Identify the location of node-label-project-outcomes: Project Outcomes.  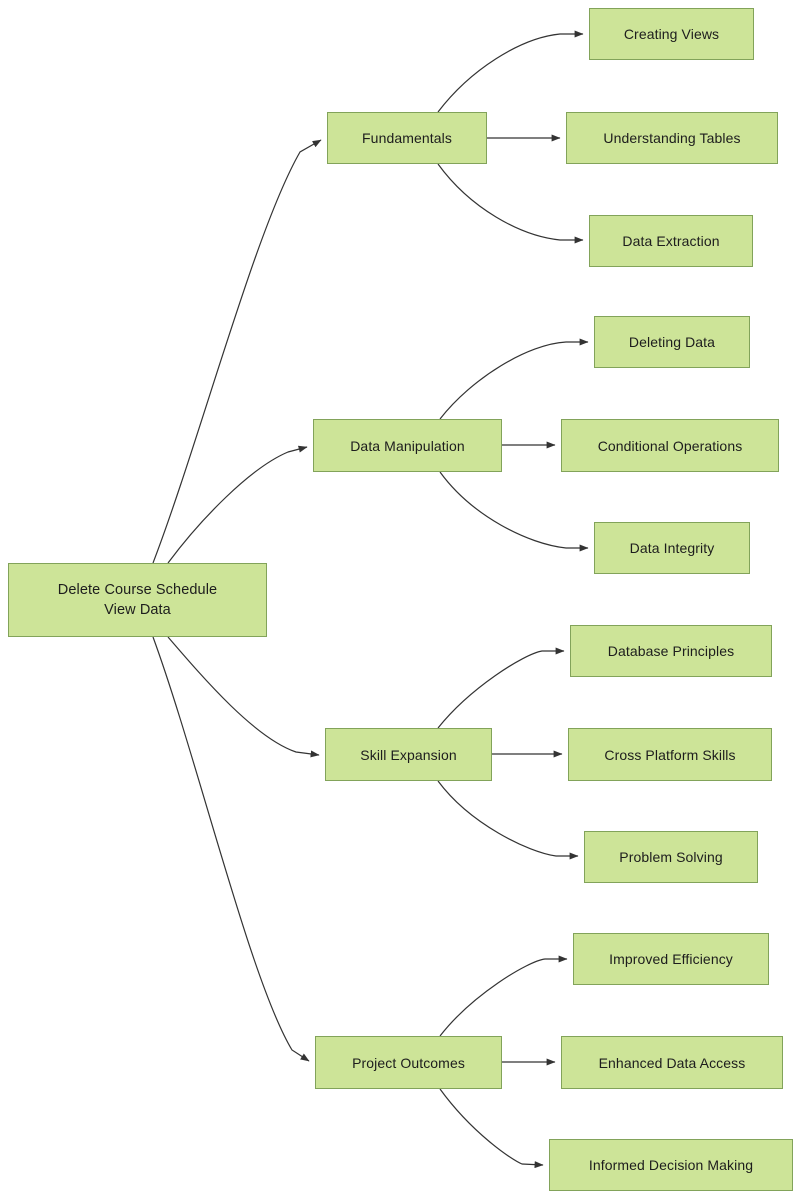
(408, 1062).